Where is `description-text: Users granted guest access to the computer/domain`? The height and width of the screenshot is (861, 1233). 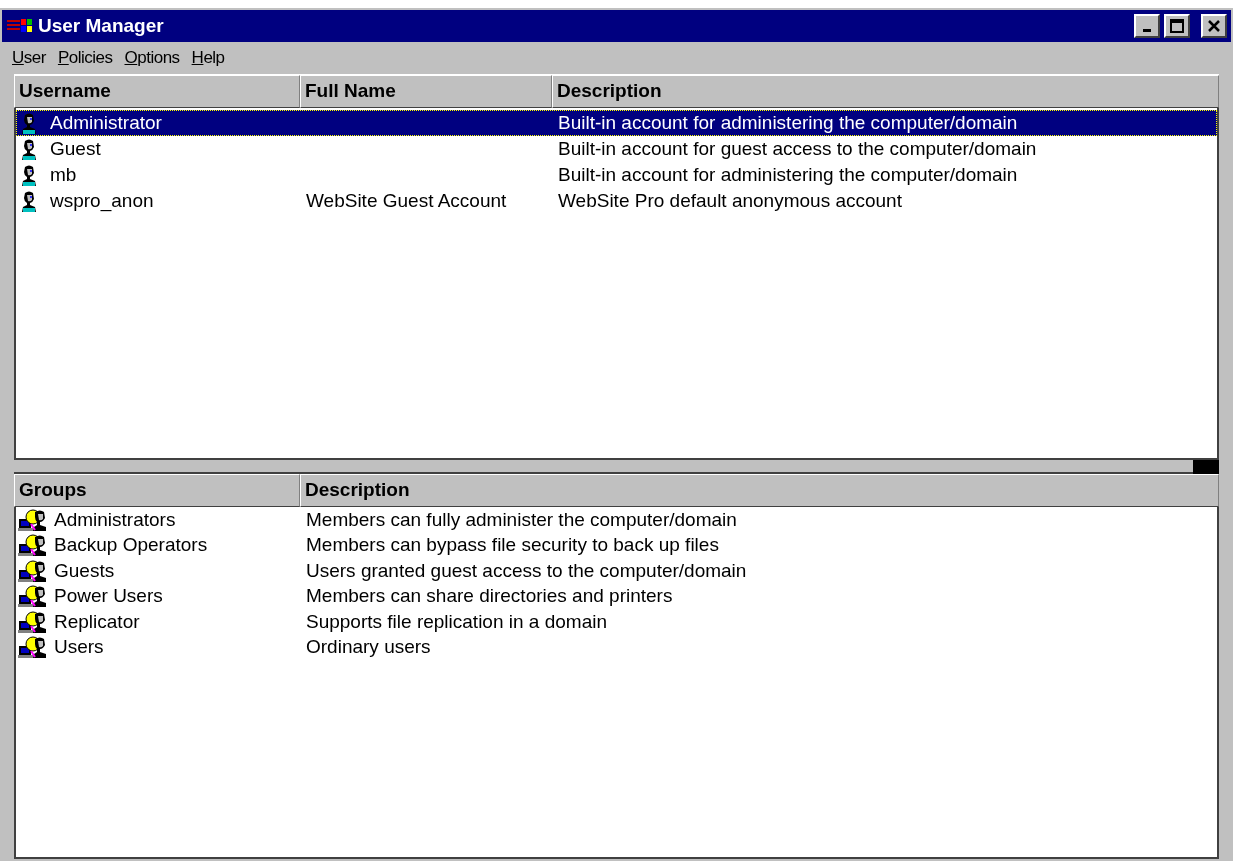 description-text: Users granted guest access to the computer/domain is located at coordinates (526, 570).